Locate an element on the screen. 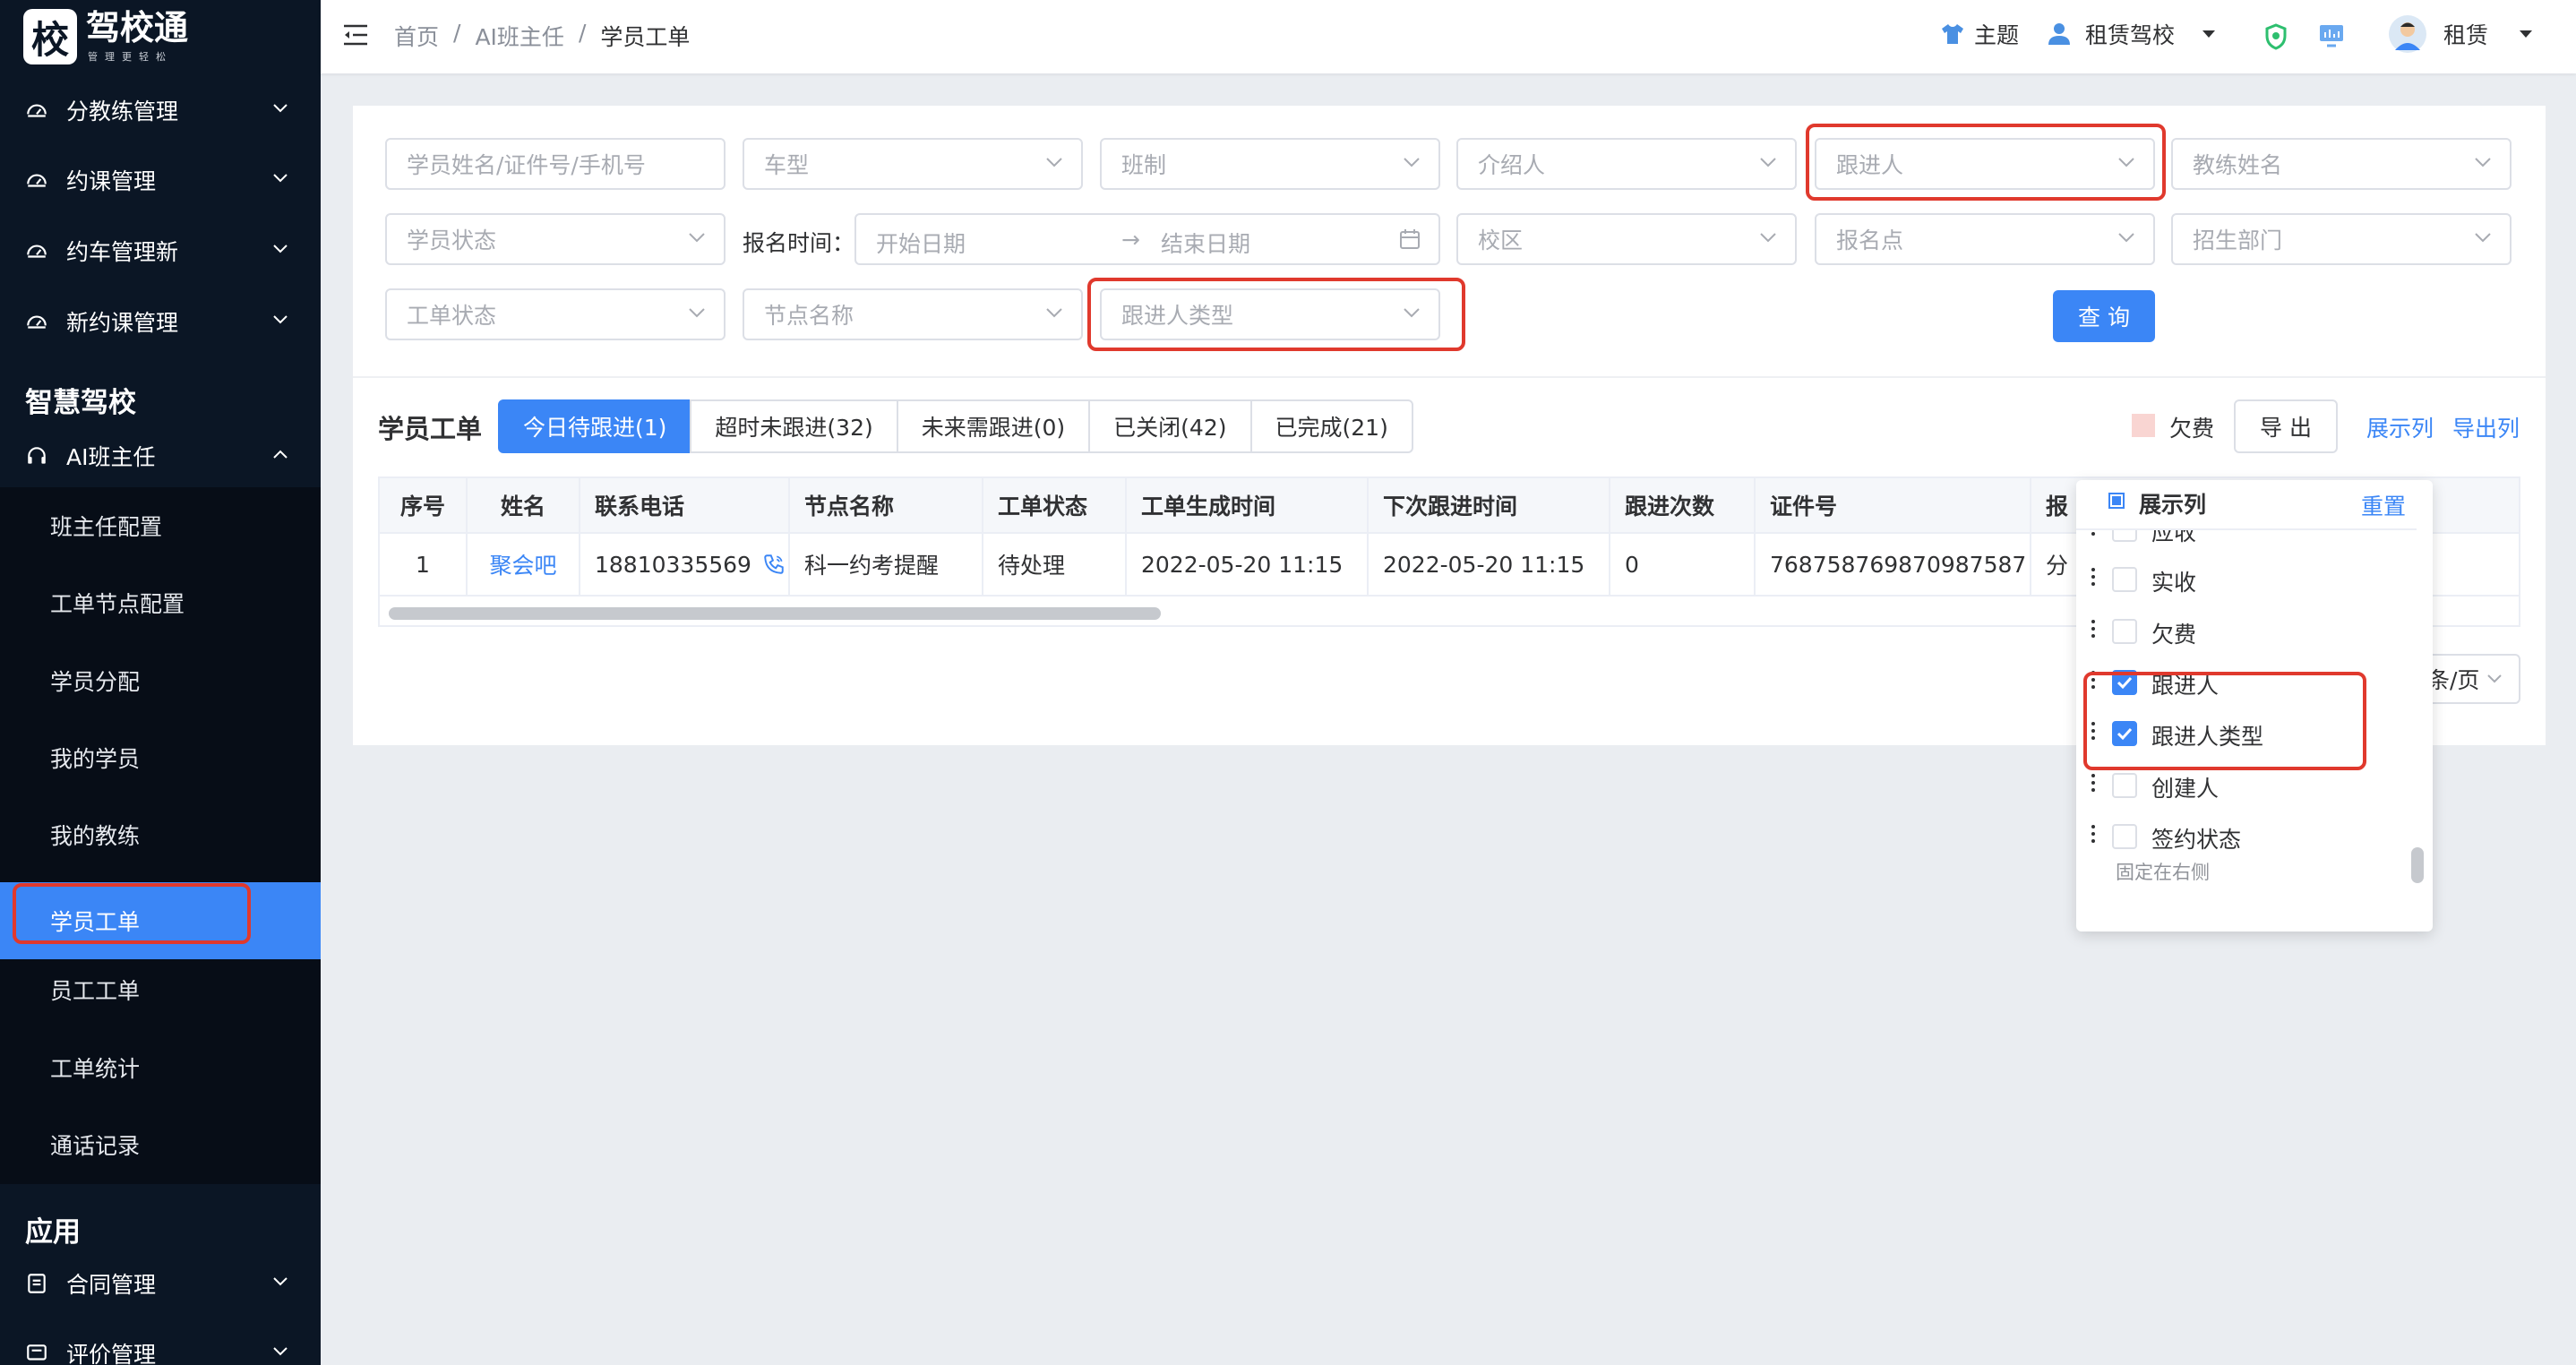 The height and width of the screenshot is (1365, 2576). sidebar-group-lesson: 约课管理 is located at coordinates (160, 180).